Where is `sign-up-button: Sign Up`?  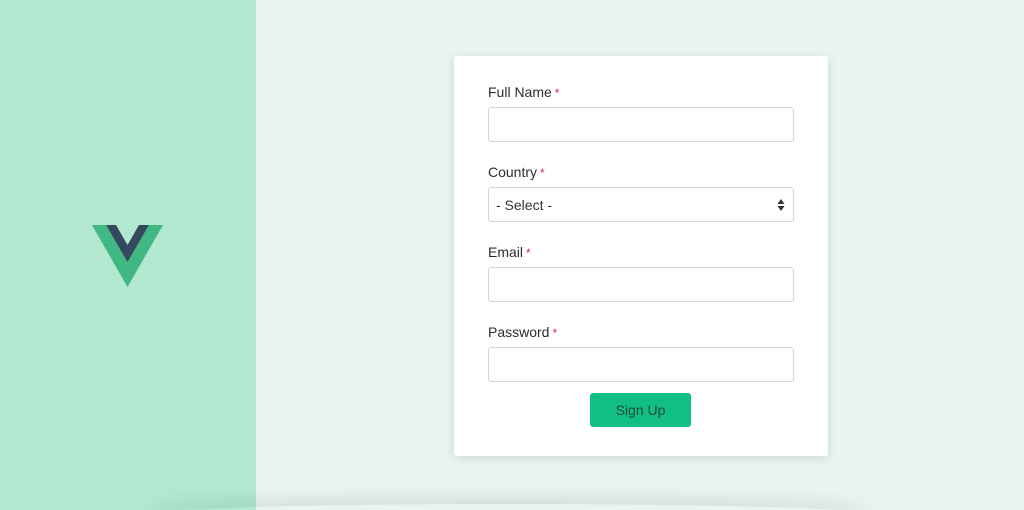 sign-up-button: Sign Up is located at coordinates (640, 410).